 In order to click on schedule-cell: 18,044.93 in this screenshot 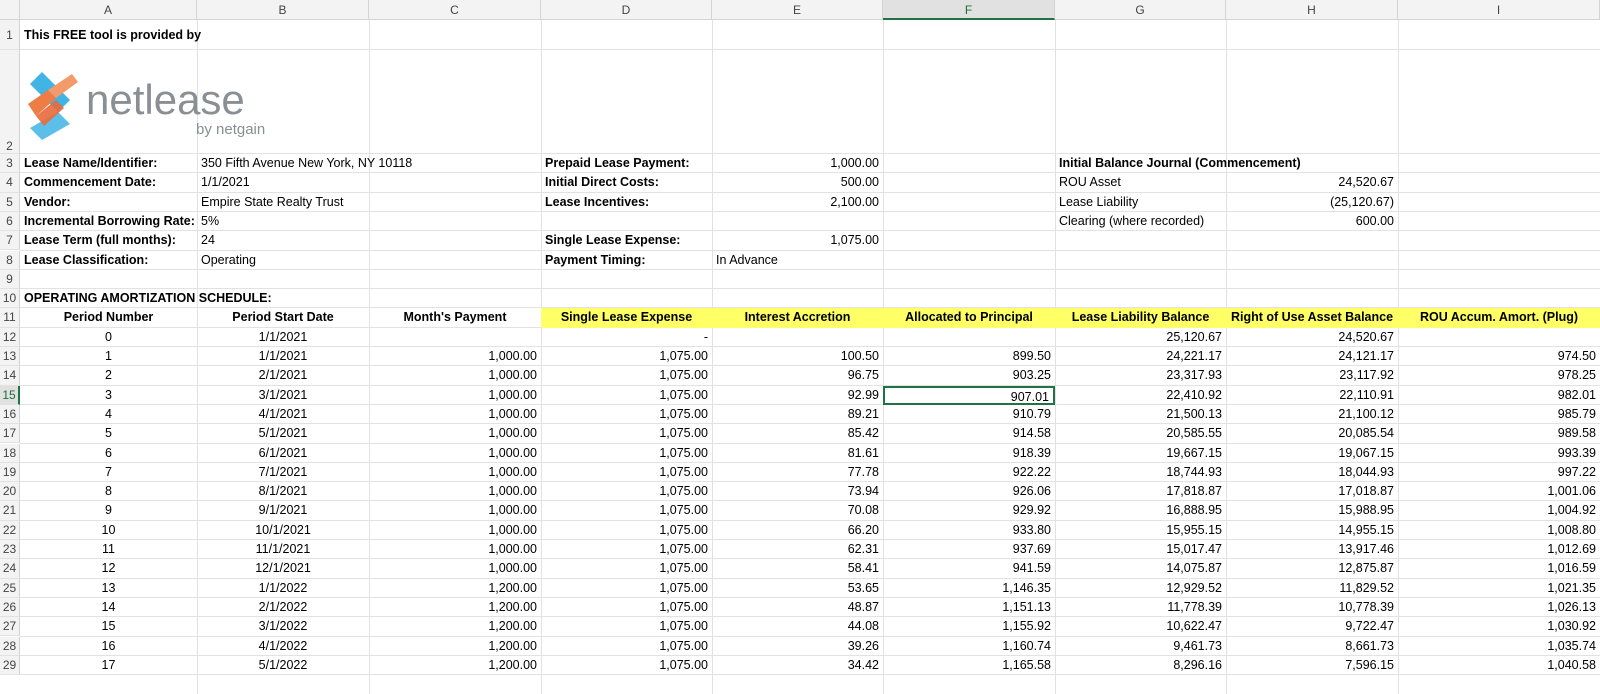, I will do `click(1312, 472)`.